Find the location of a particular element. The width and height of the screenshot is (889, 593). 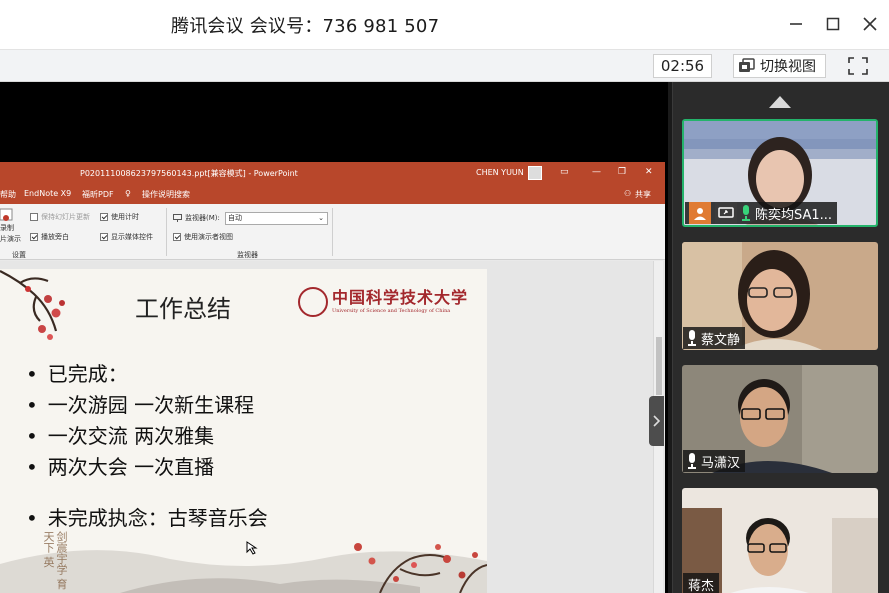

monitor-label: 监视器(M): is located at coordinates (196, 218).